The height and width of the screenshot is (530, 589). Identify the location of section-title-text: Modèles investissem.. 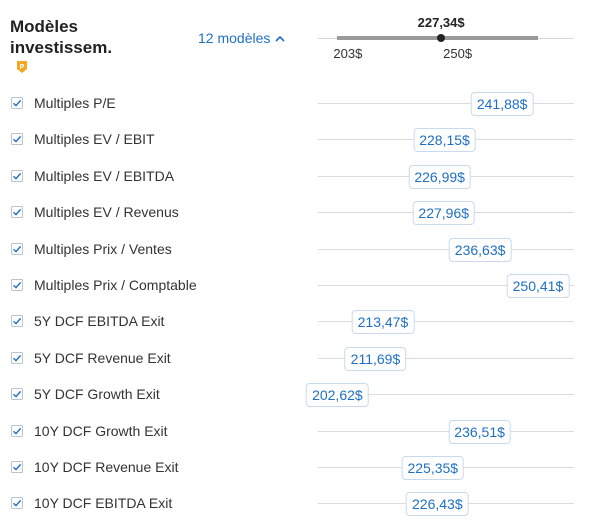
(61, 37).